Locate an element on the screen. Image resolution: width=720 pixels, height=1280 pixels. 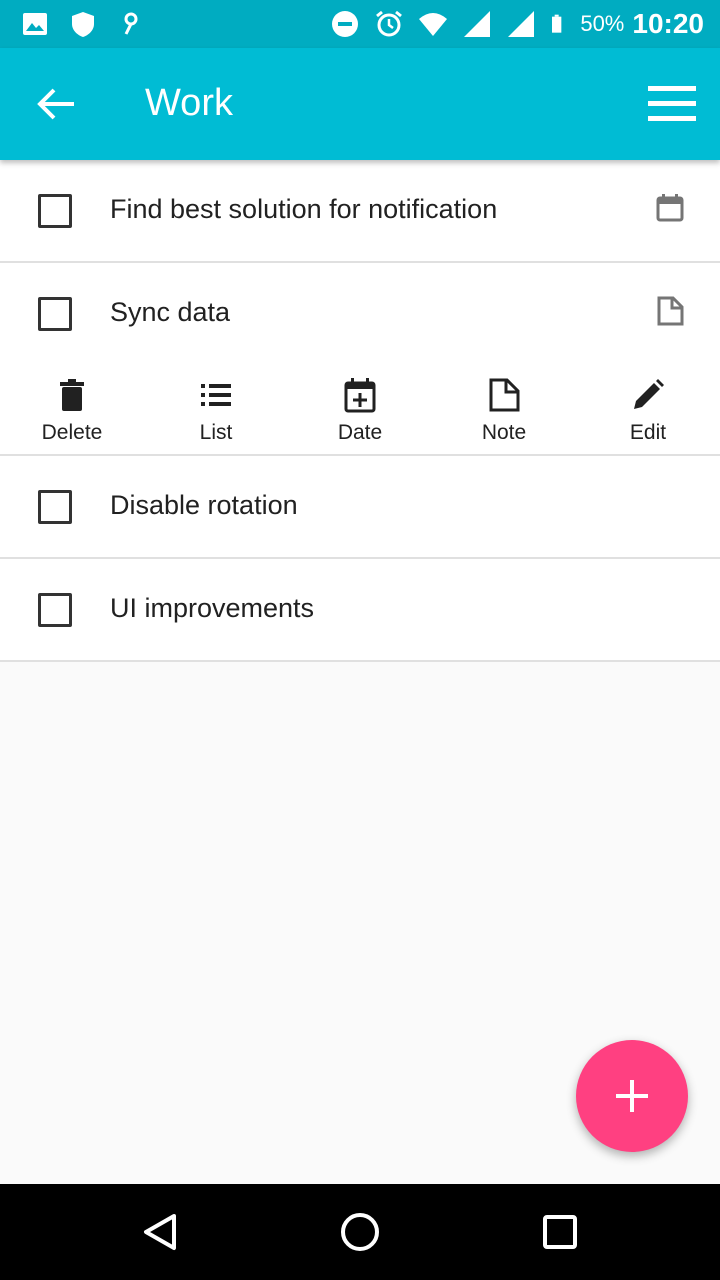
add-task-button is located at coordinates (632, 1096).